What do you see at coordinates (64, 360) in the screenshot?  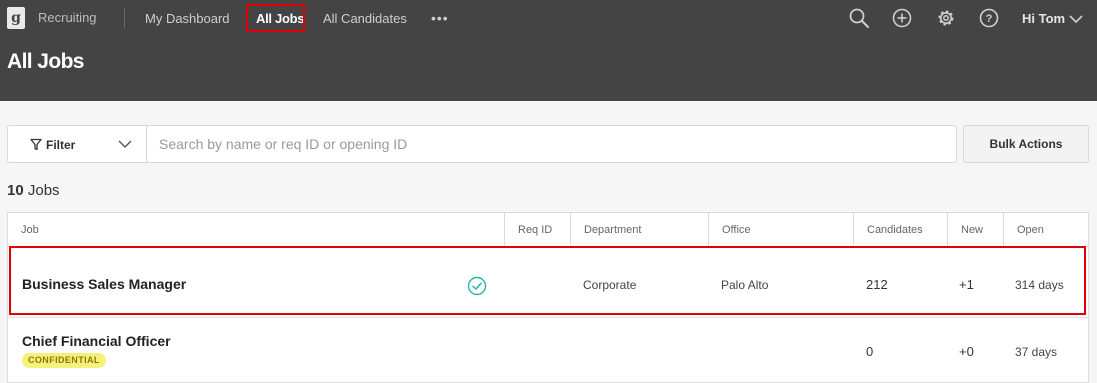 I see `confidential-badge: CONFIDENTIAL` at bounding box center [64, 360].